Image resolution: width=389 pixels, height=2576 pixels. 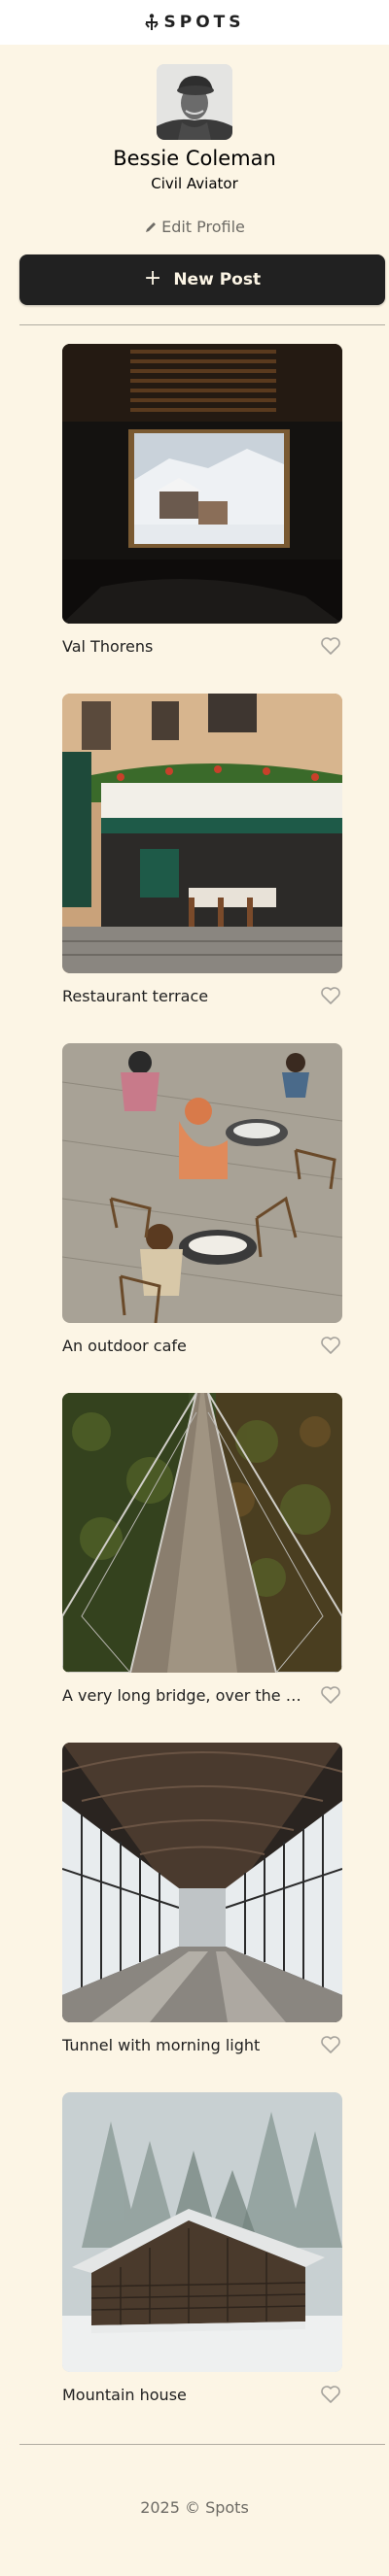 I want to click on card-title: Tunnel with morning light, so click(x=161, y=2045).